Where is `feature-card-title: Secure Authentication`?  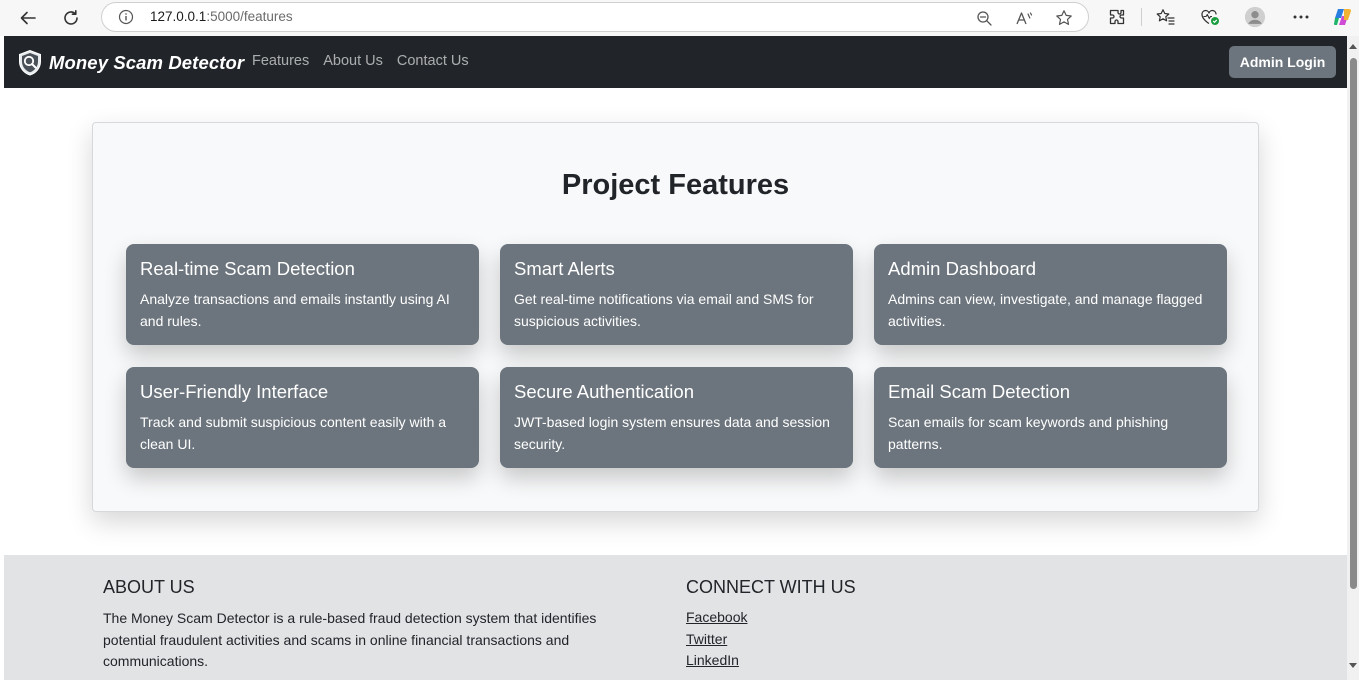 feature-card-title: Secure Authentication is located at coordinates (604, 391).